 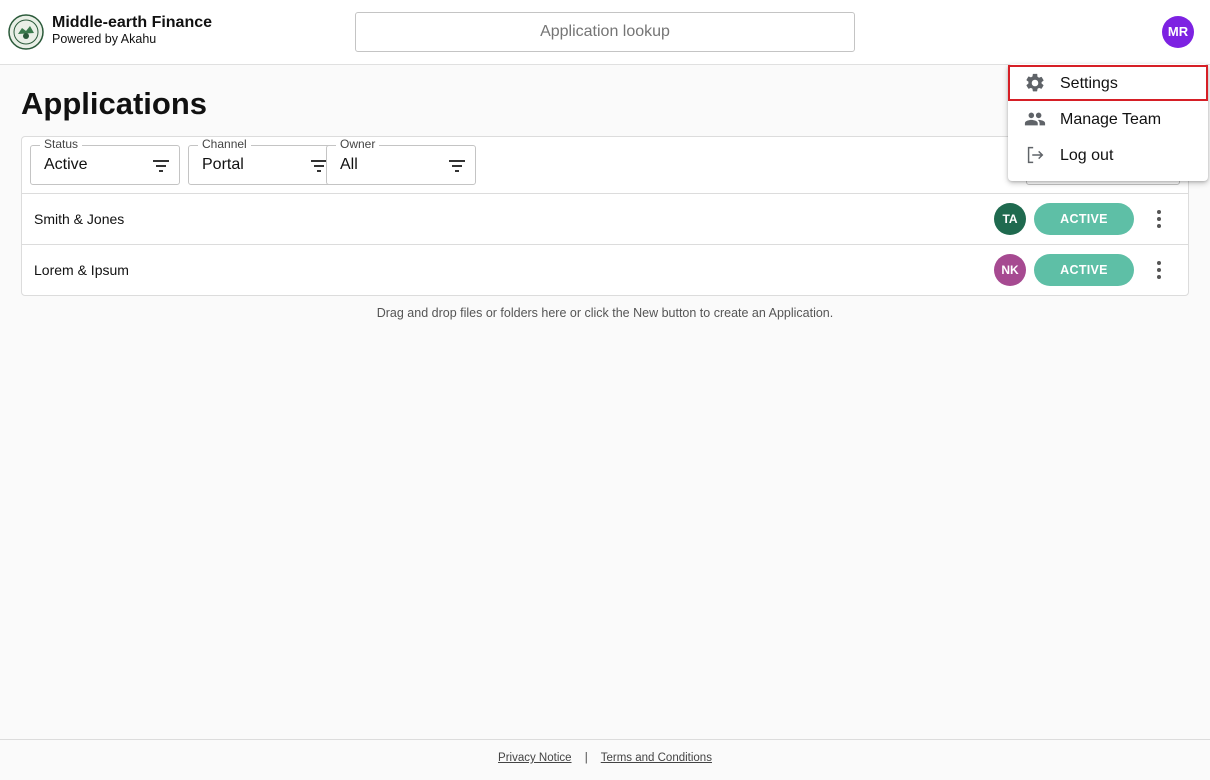 What do you see at coordinates (1111, 119) in the screenshot?
I see `menu-item-label: Manage Team` at bounding box center [1111, 119].